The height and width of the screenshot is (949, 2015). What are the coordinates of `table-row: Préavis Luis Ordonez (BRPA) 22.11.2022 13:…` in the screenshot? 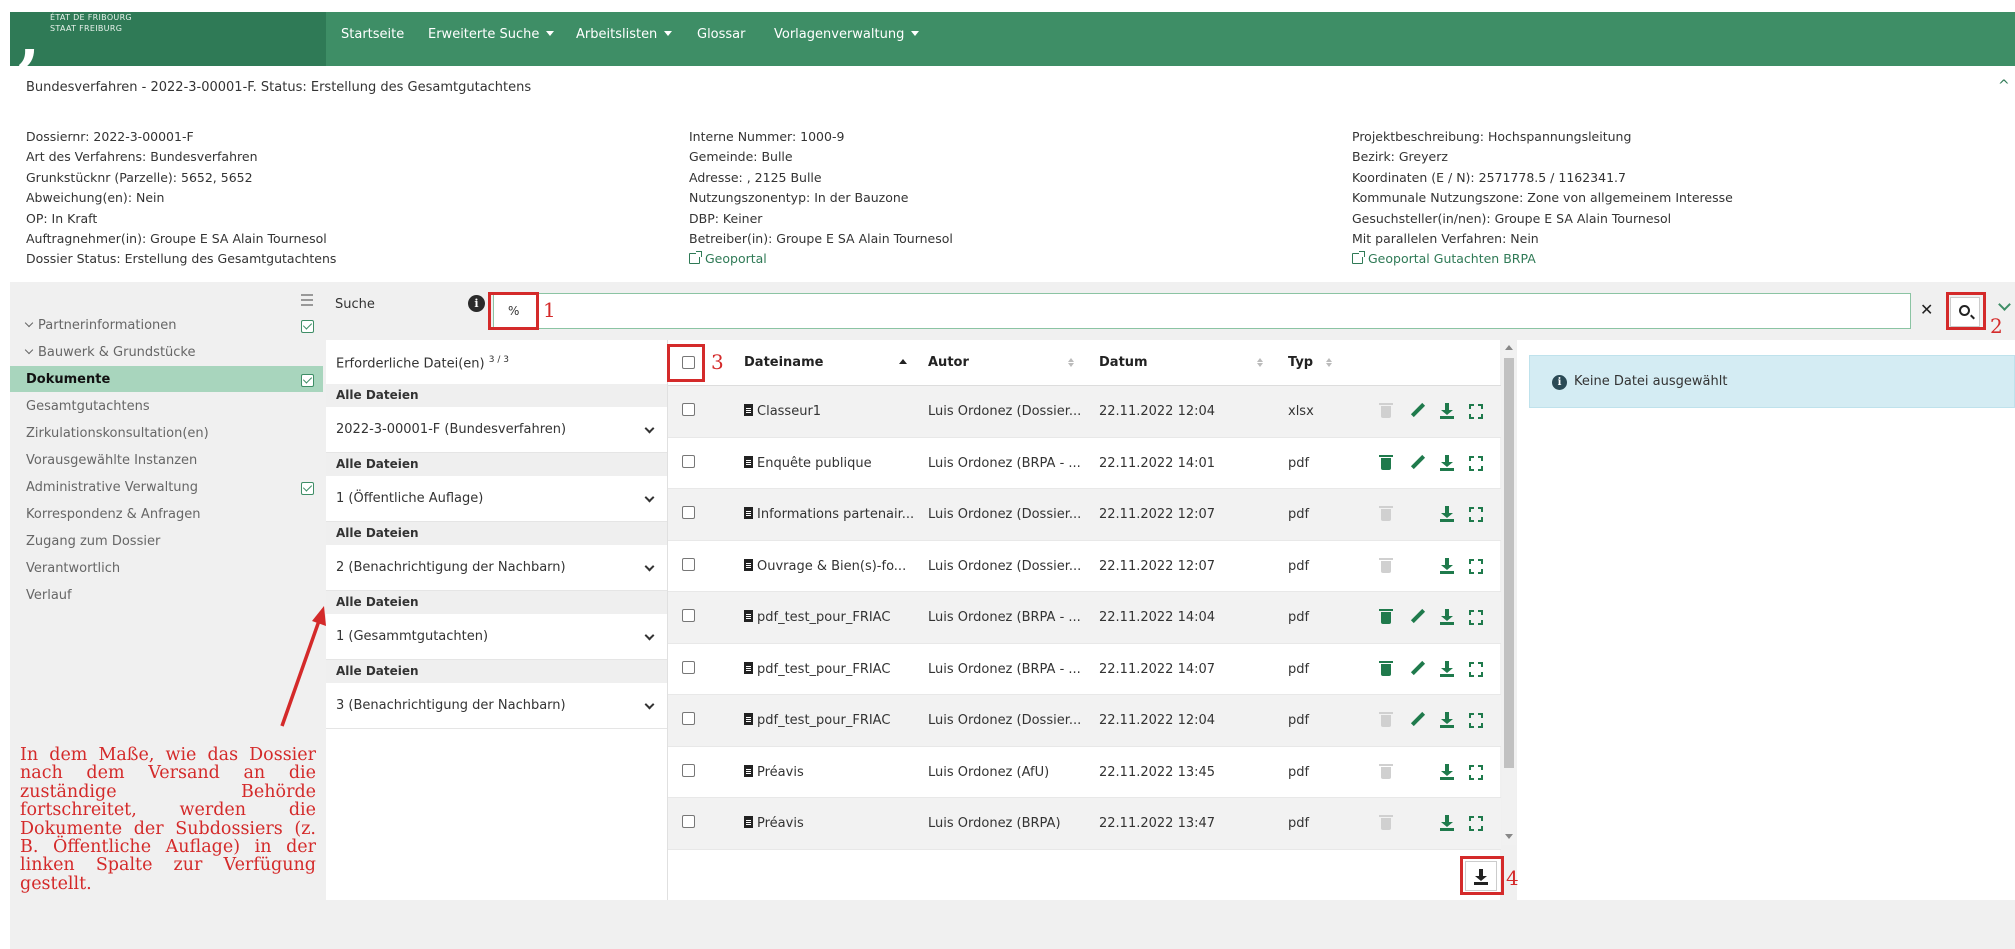 It's located at (1084, 824).